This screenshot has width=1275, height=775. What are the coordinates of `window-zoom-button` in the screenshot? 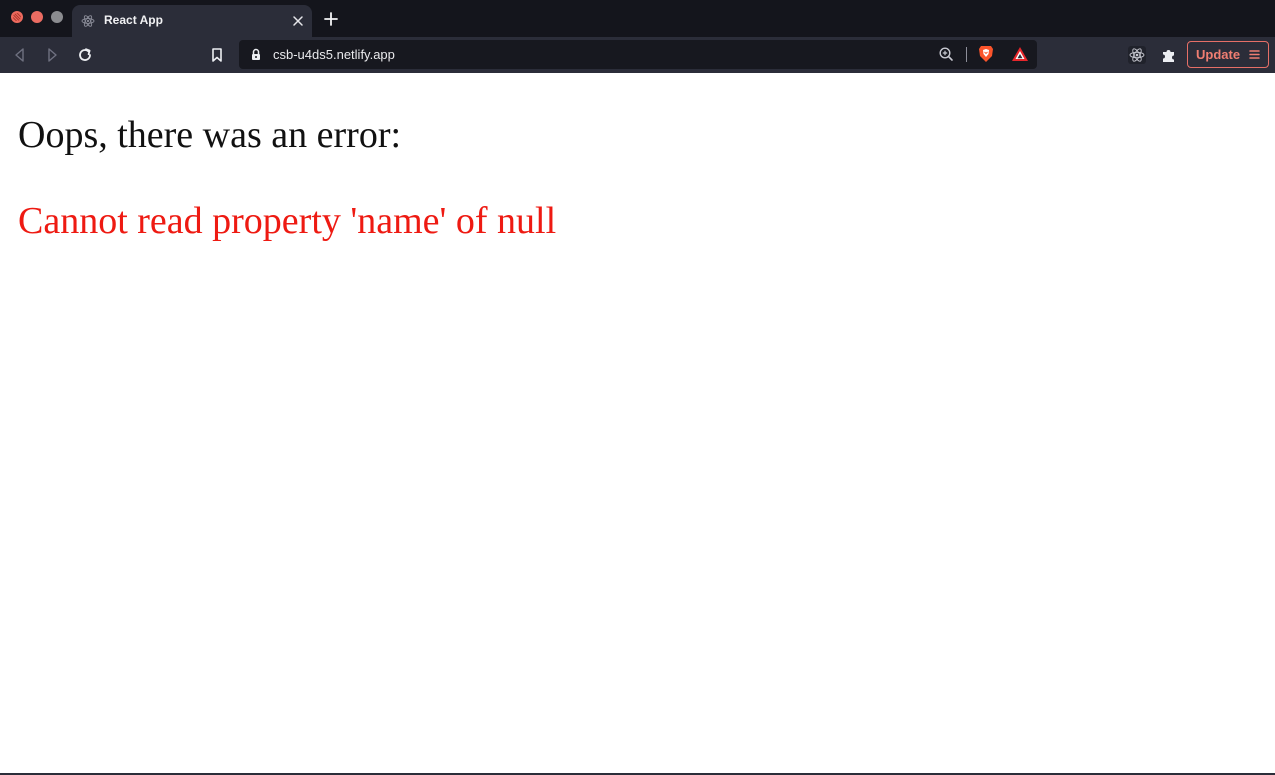 It's located at (57, 17).